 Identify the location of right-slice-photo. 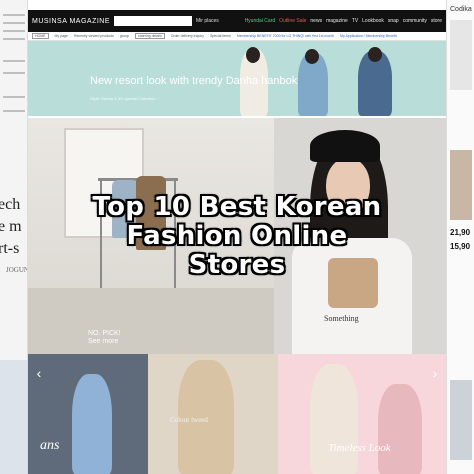
(461, 420).